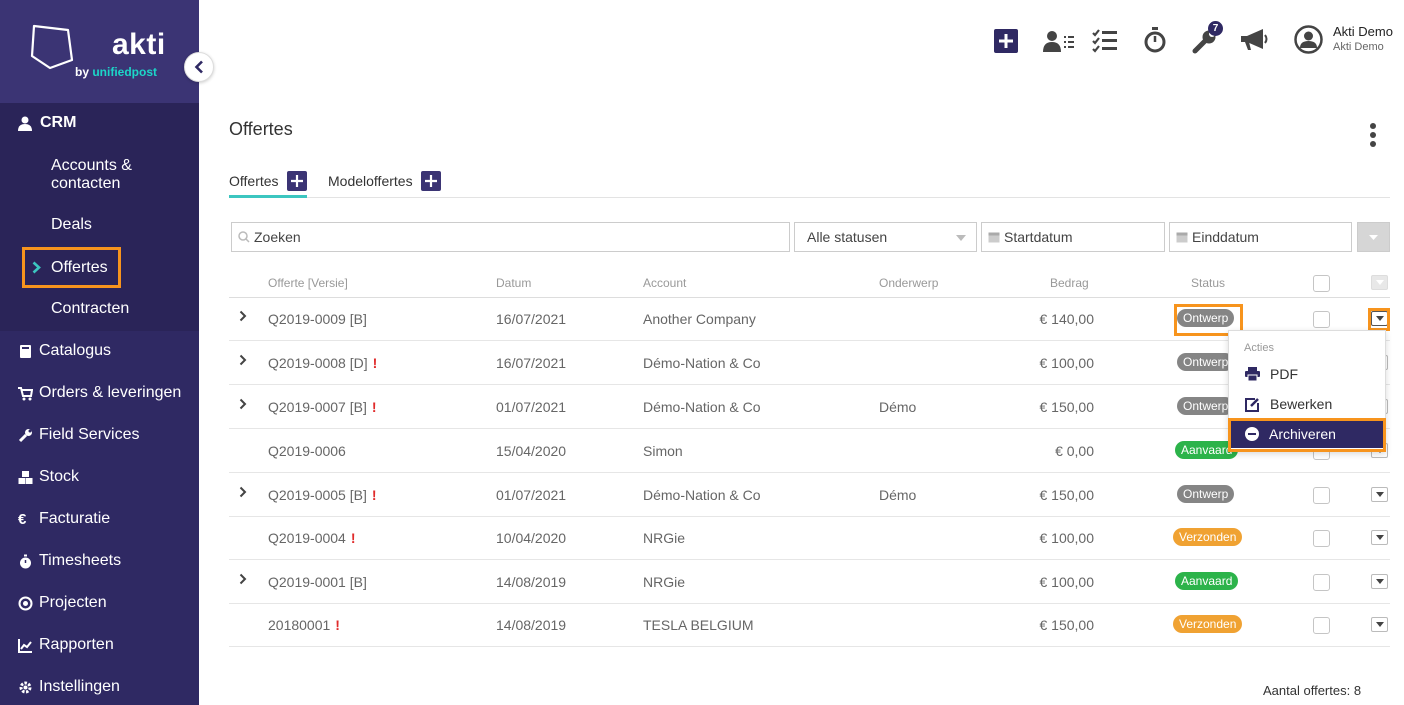  Describe the element at coordinates (531, 363) in the screenshot. I see `cell-datum: 16/07/2021` at that location.